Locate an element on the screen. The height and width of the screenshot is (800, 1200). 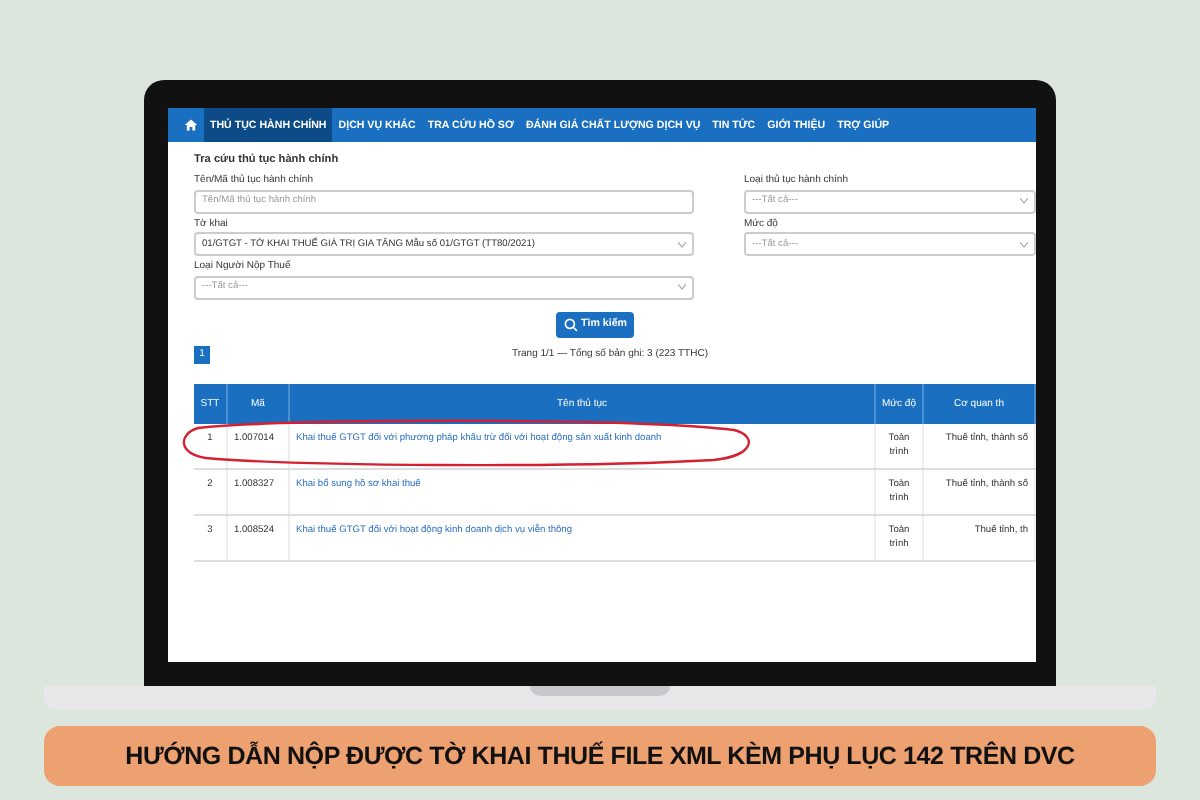
search-icon is located at coordinates (570, 324).